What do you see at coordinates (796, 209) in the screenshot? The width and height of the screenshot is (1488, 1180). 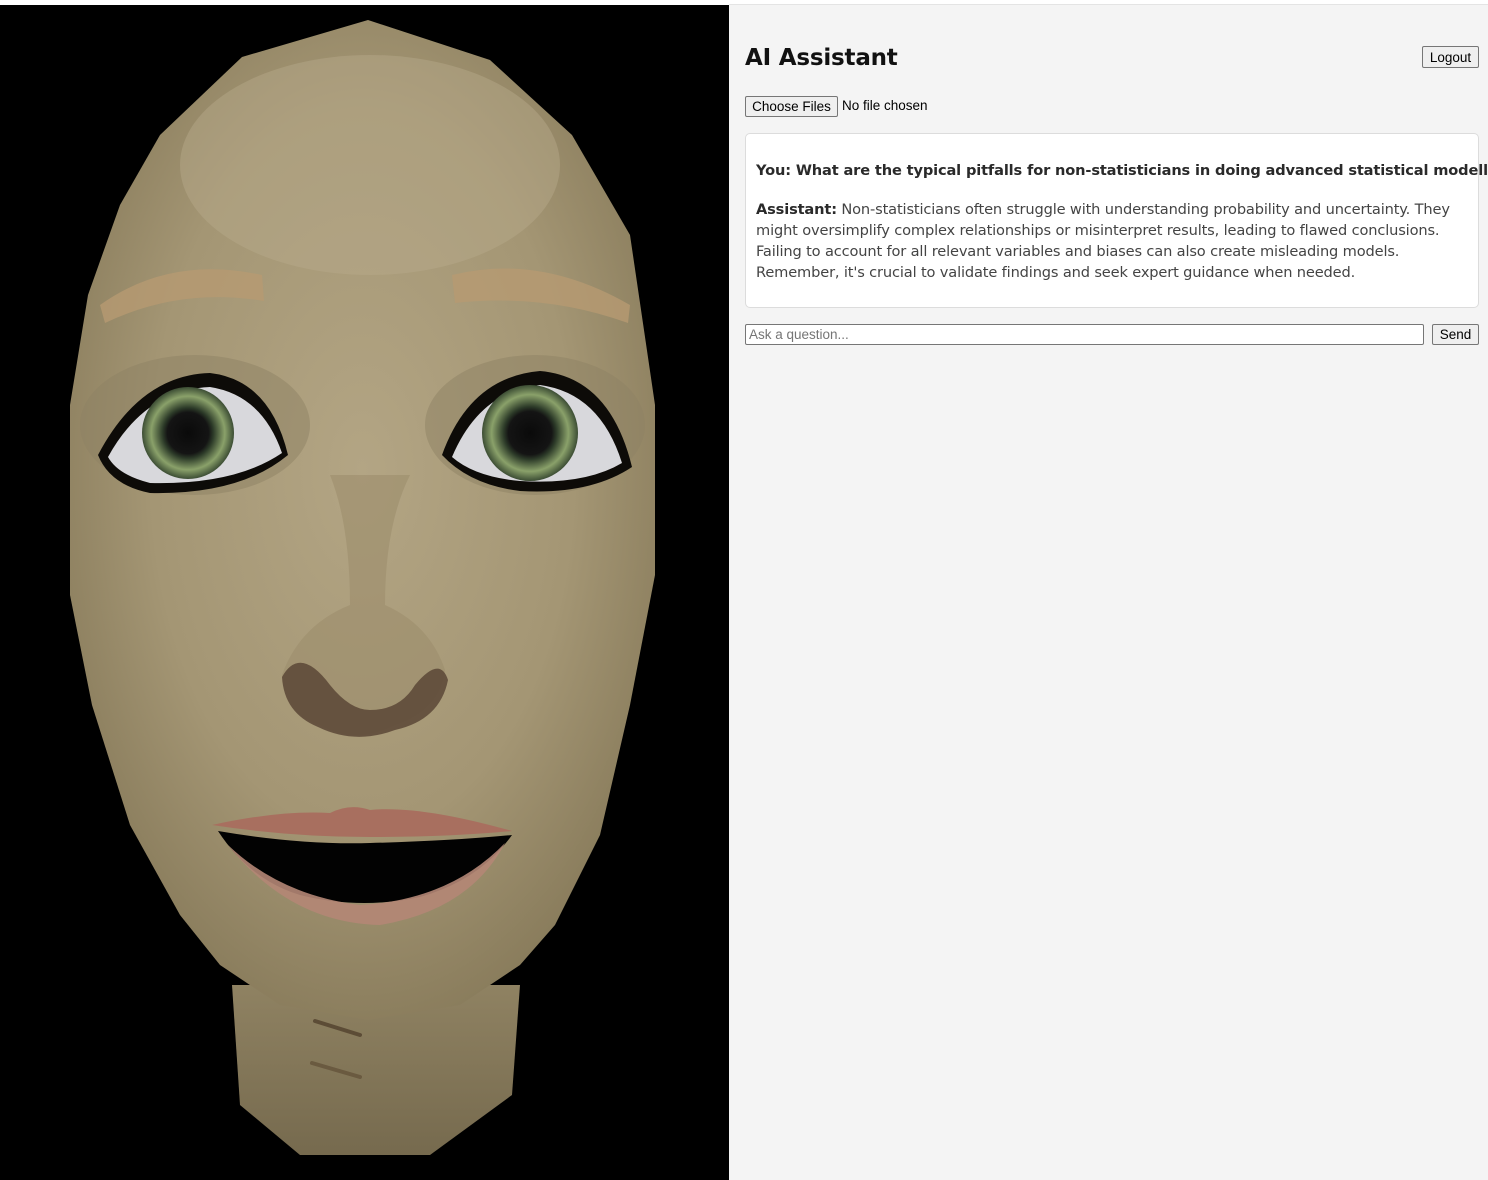 I see `assistant-speaker-label: Assistant:` at bounding box center [796, 209].